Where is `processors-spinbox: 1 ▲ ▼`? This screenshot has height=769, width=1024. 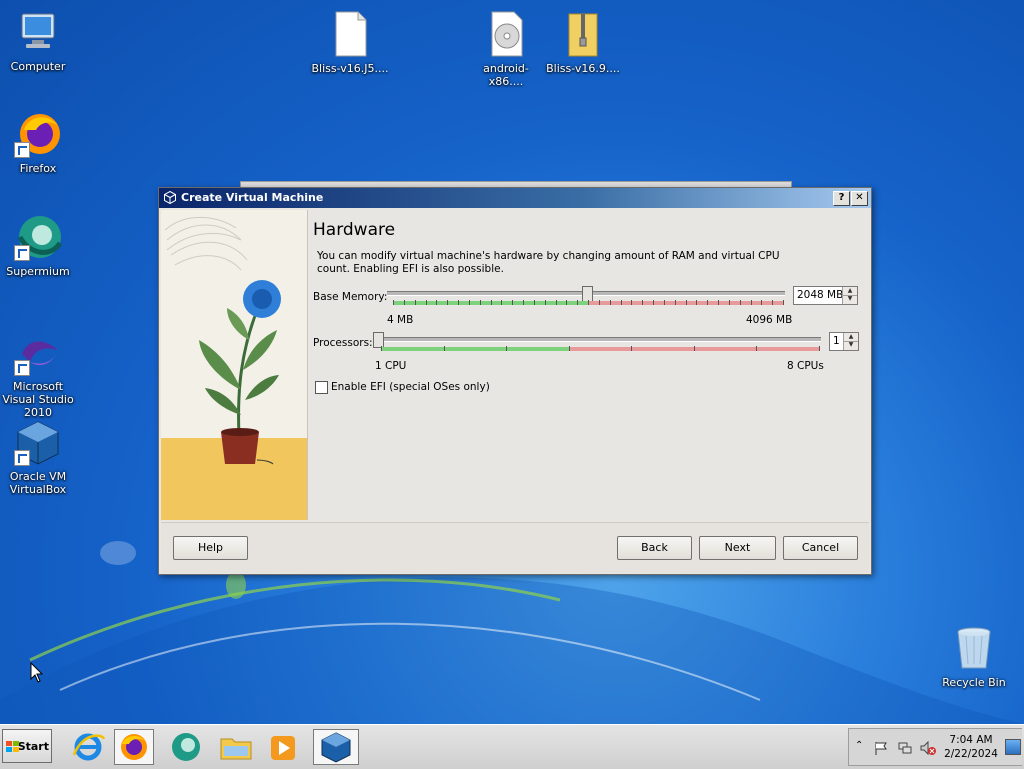 processors-spinbox: 1 ▲ ▼ is located at coordinates (844, 341).